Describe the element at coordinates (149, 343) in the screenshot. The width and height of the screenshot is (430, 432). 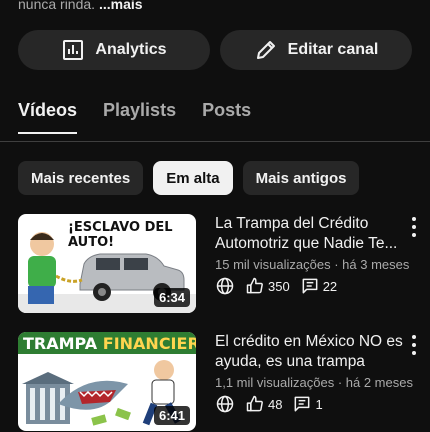
I see `thumbnail-caption-b: FINANCIERA` at that location.